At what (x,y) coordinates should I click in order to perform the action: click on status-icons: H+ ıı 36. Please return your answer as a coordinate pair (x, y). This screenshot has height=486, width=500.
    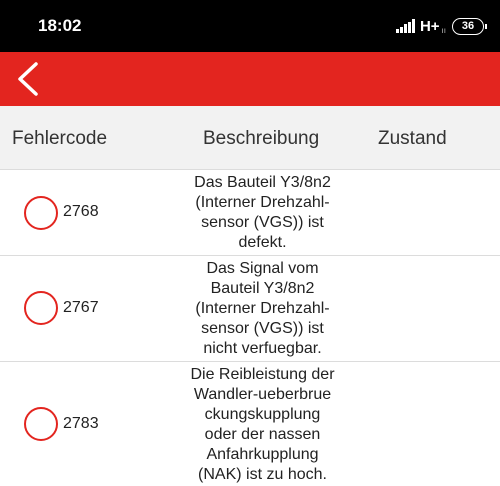
    Looking at the image, I should click on (441, 26).